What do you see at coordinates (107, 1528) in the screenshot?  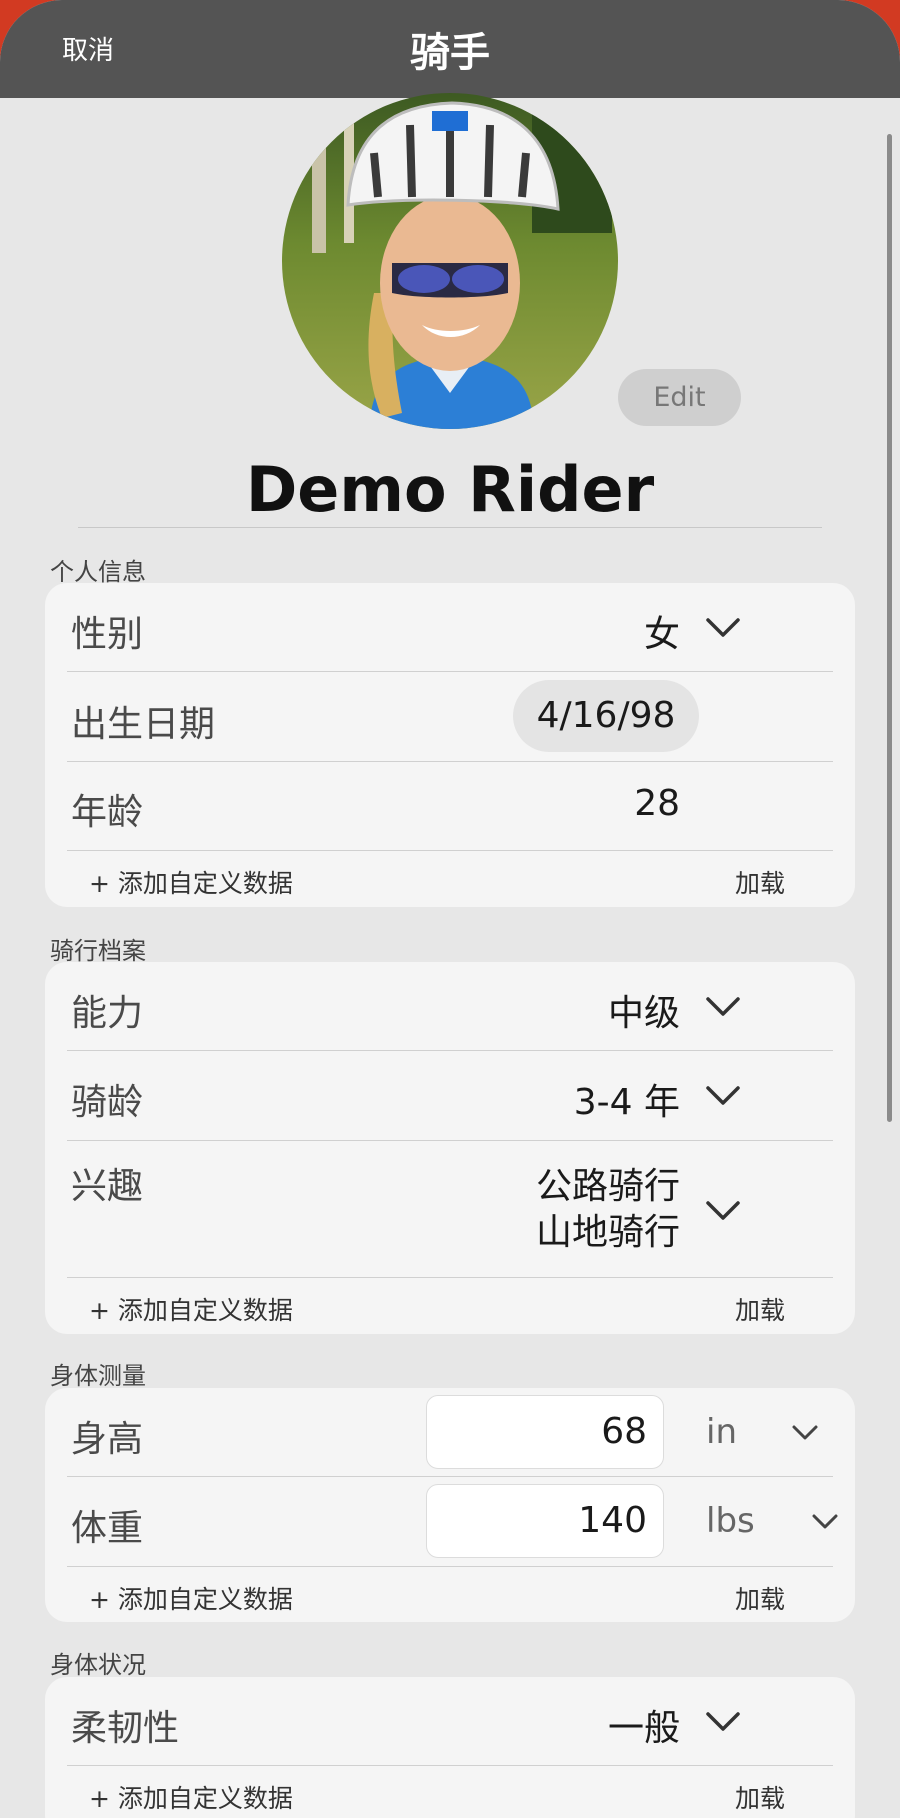 I see `weight-label: 体重` at bounding box center [107, 1528].